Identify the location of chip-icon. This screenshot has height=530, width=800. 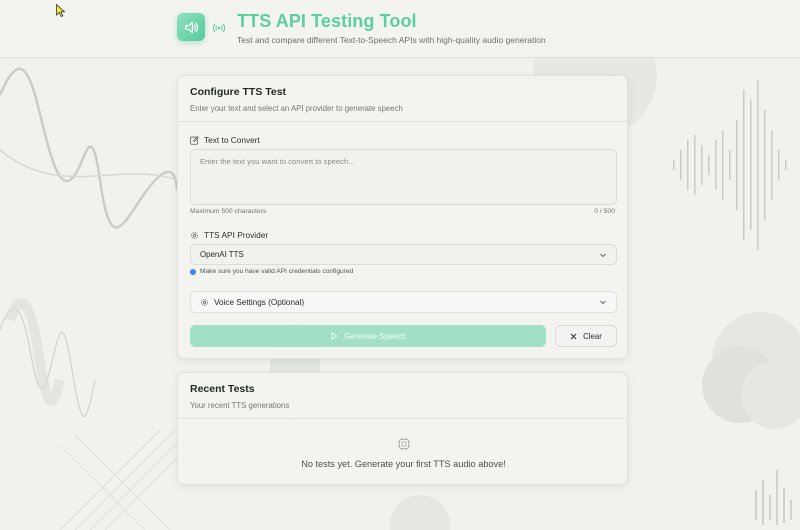
(403, 443).